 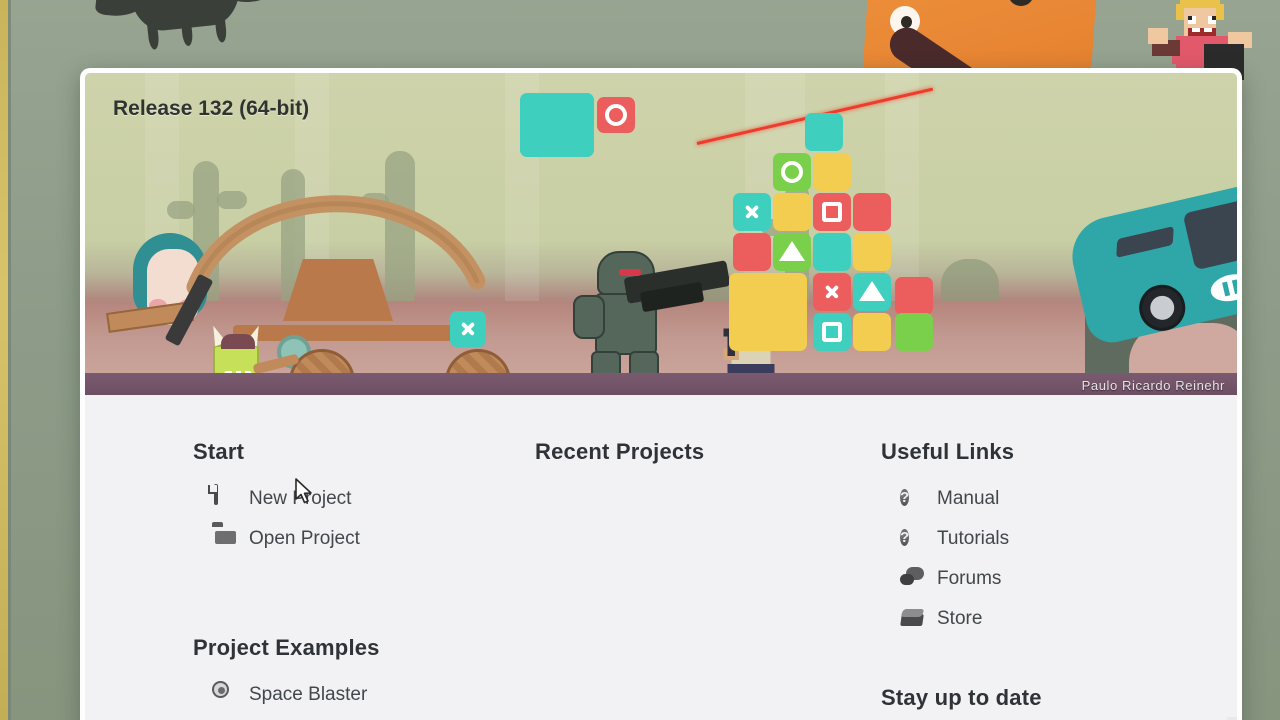 I want to click on project-example-ghost-shooter: Ghost Shooter, so click(x=367, y=717).